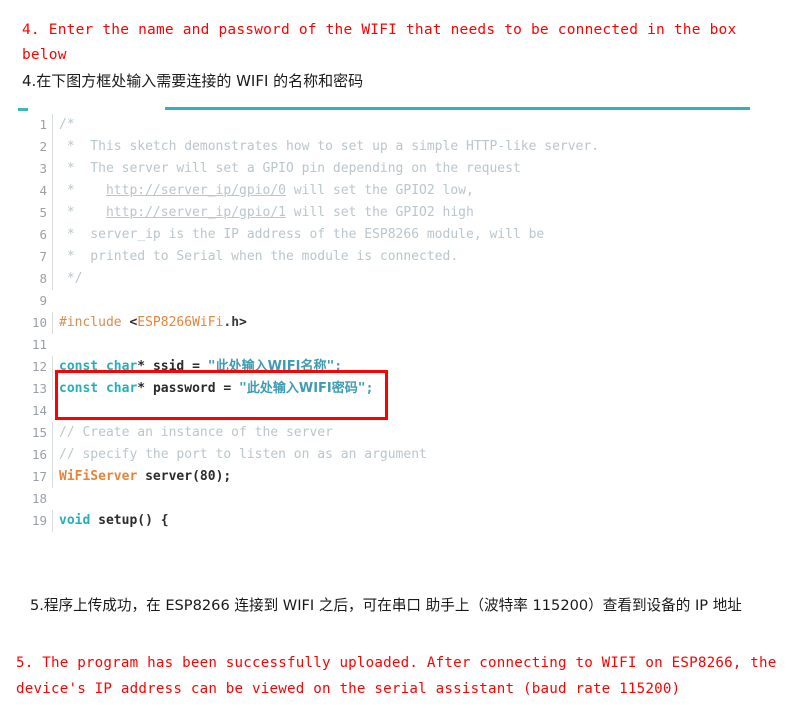 Image resolution: width=790 pixels, height=715 pixels. What do you see at coordinates (421, 477) in the screenshot?
I see `code-line-text: WiFiServer server(80);` at bounding box center [421, 477].